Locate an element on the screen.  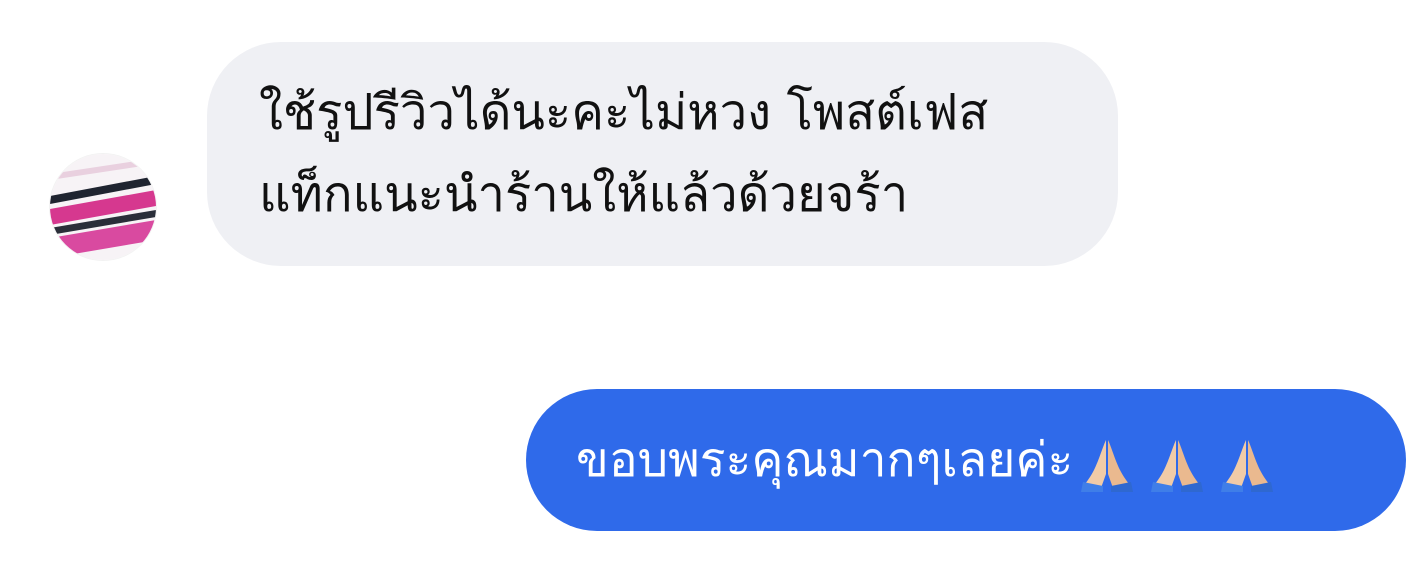
avatar-image is located at coordinates (103, 207).